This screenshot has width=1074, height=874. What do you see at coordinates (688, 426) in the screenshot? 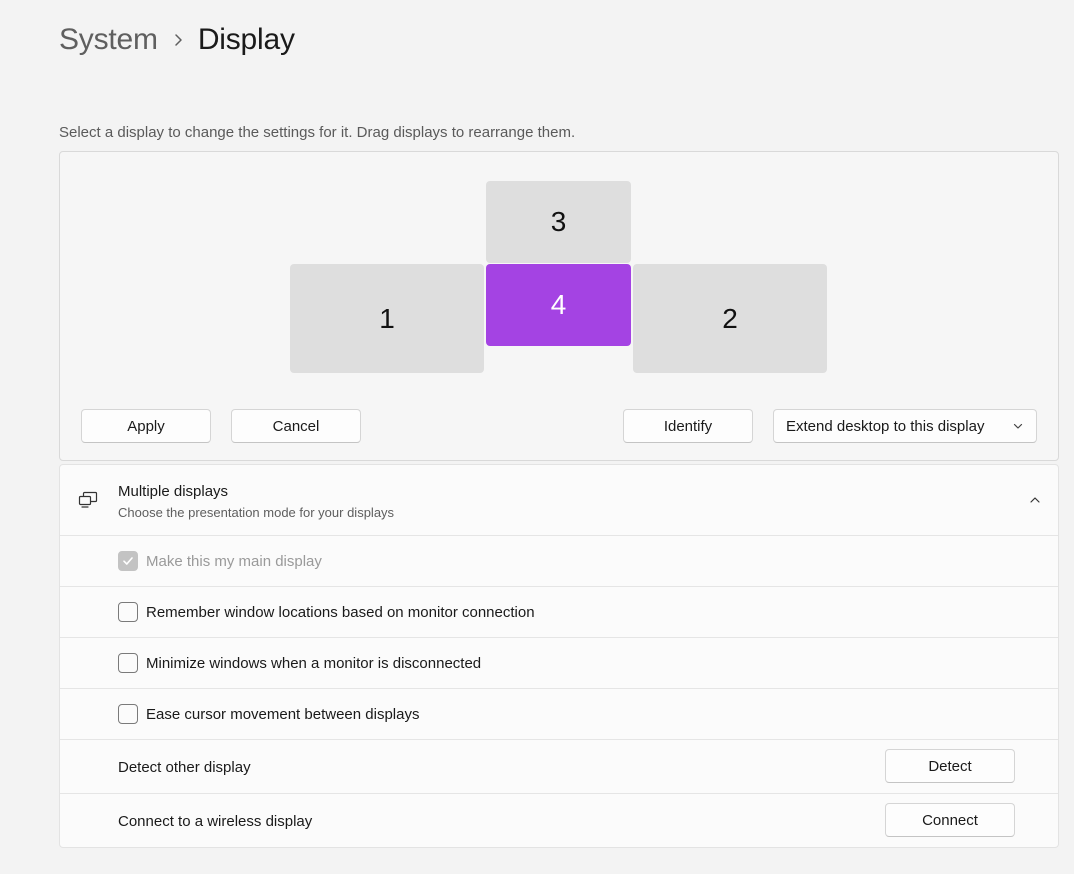
I see `identify-button: Identify` at bounding box center [688, 426].